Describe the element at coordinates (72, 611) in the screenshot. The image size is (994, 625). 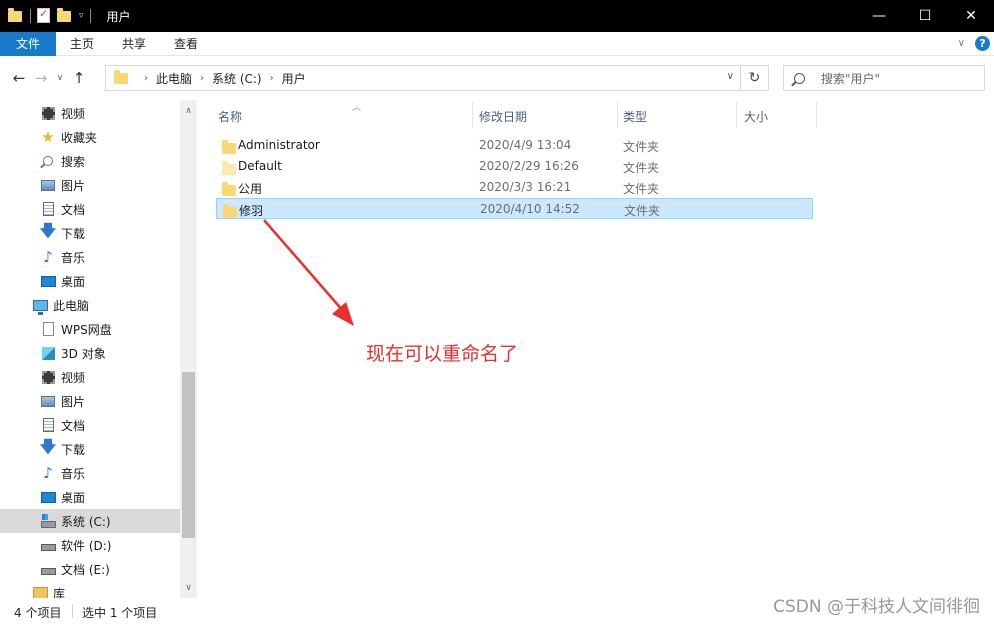
I see `status-divider` at that location.